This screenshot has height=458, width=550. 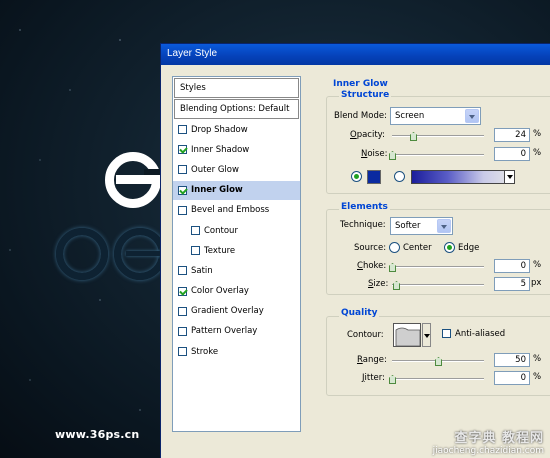 What do you see at coordinates (374, 177) in the screenshot?
I see `glow-color-swatch` at bounding box center [374, 177].